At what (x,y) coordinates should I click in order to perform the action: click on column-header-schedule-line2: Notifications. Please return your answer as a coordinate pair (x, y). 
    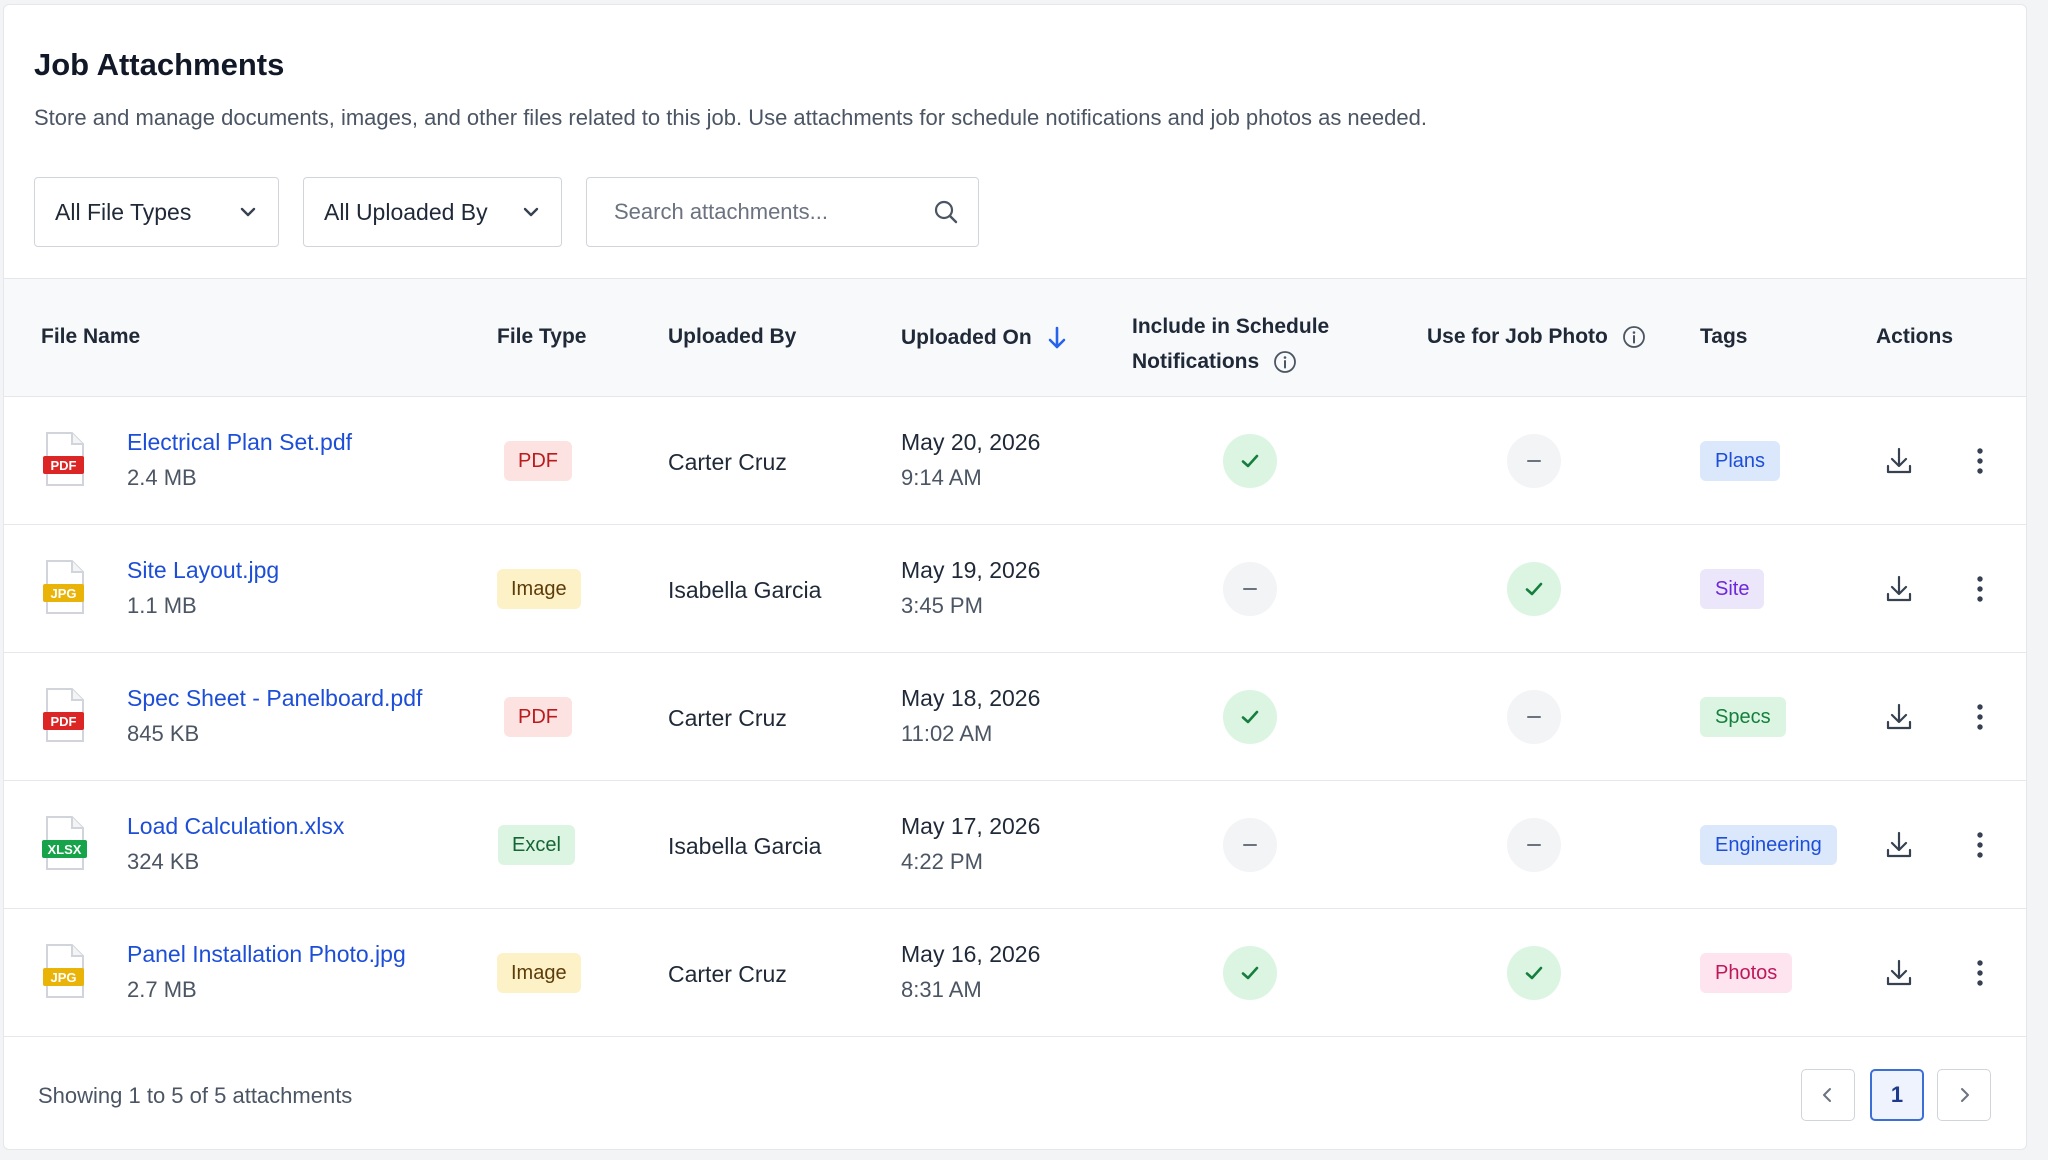
    Looking at the image, I should click on (1196, 361).